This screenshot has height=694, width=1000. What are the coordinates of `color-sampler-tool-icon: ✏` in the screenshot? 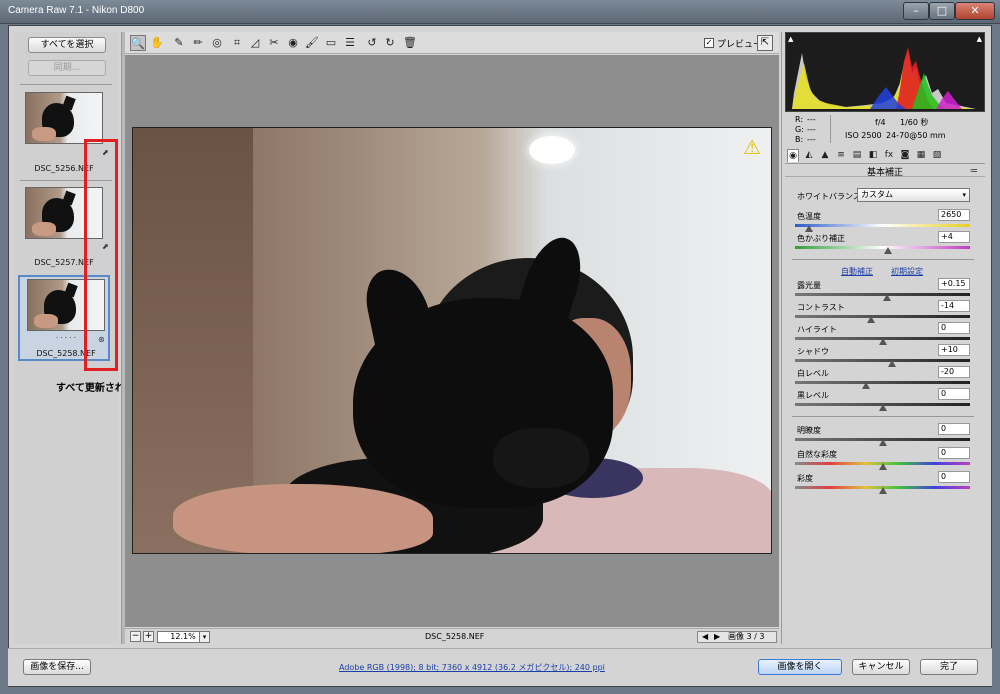 It's located at (198, 43).